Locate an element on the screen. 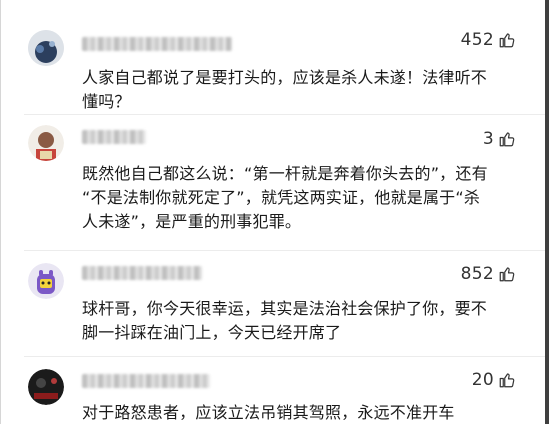 The image size is (549, 425). like-button: 852 is located at coordinates (488, 274).